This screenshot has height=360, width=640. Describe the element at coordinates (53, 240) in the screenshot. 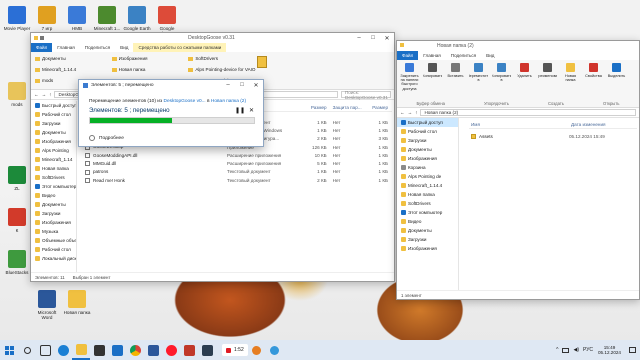

I see `nav-item: Объемные объекты` at that location.